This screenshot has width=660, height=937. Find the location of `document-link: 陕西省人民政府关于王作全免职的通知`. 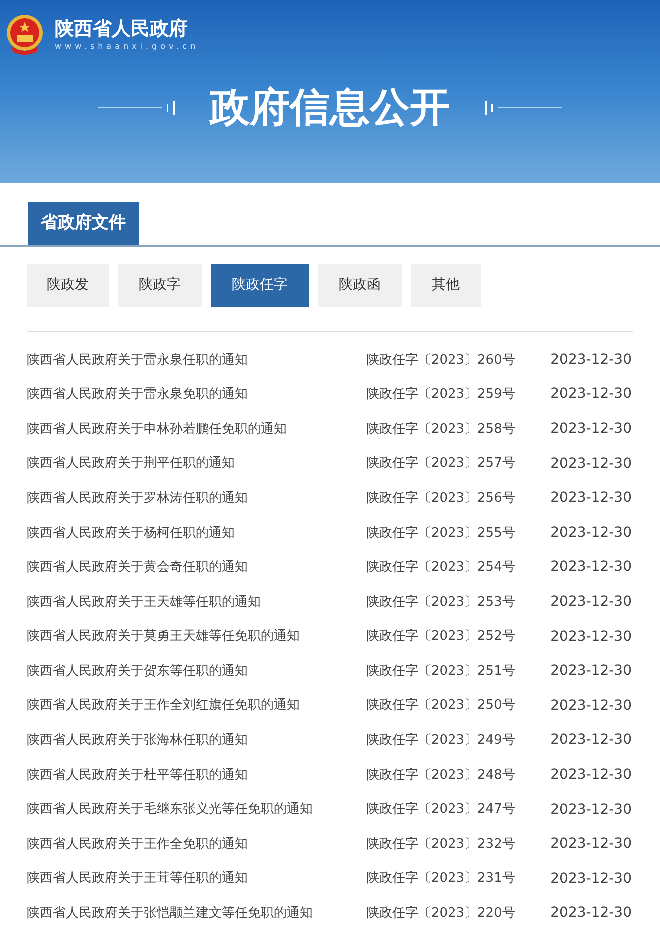

document-link: 陕西省人民政府关于王作全免职的通知 is located at coordinates (196, 844).